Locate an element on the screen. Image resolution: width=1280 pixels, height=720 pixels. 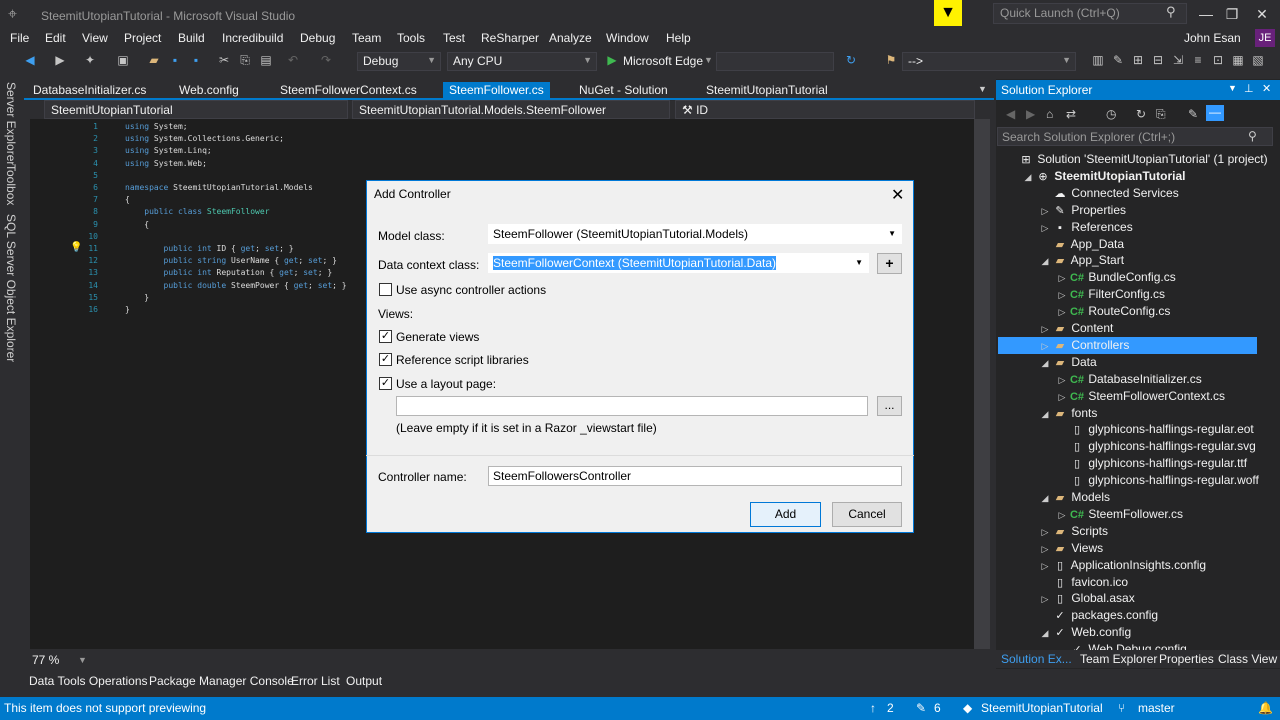
cut-icon: ✂ is located at coordinates (224, 60).